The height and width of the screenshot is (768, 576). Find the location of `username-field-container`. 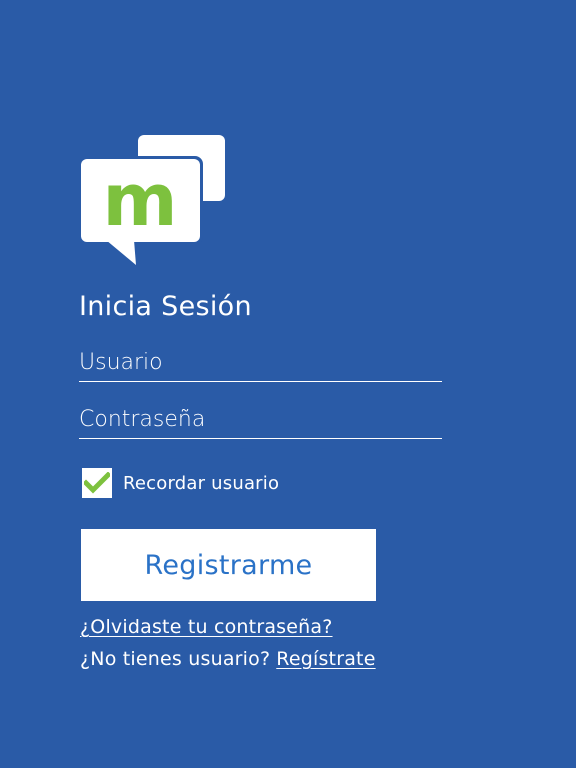

username-field-container is located at coordinates (260, 363).